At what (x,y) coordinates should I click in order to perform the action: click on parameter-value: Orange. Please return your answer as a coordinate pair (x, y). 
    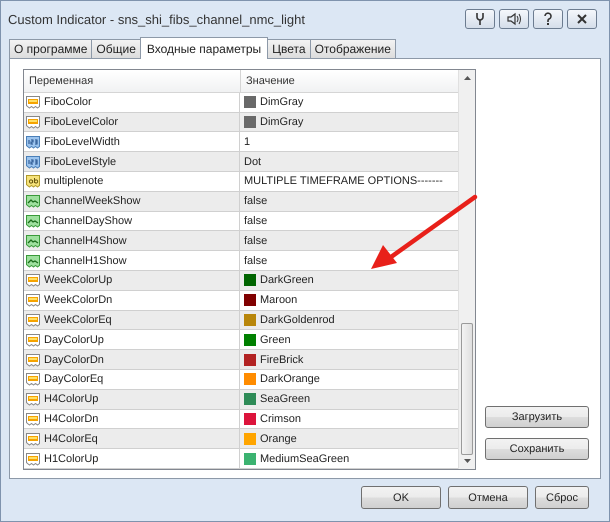
    Looking at the image, I should click on (278, 438).